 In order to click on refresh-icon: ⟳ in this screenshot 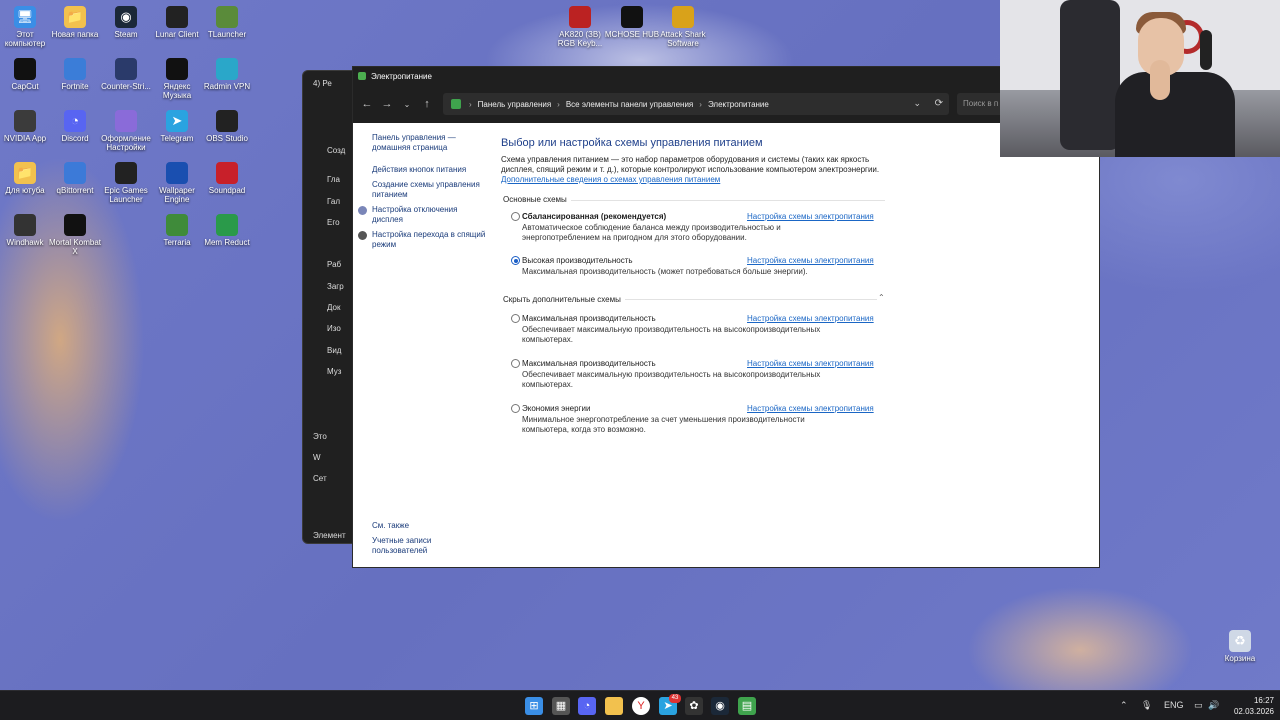, I will do `click(939, 103)`.